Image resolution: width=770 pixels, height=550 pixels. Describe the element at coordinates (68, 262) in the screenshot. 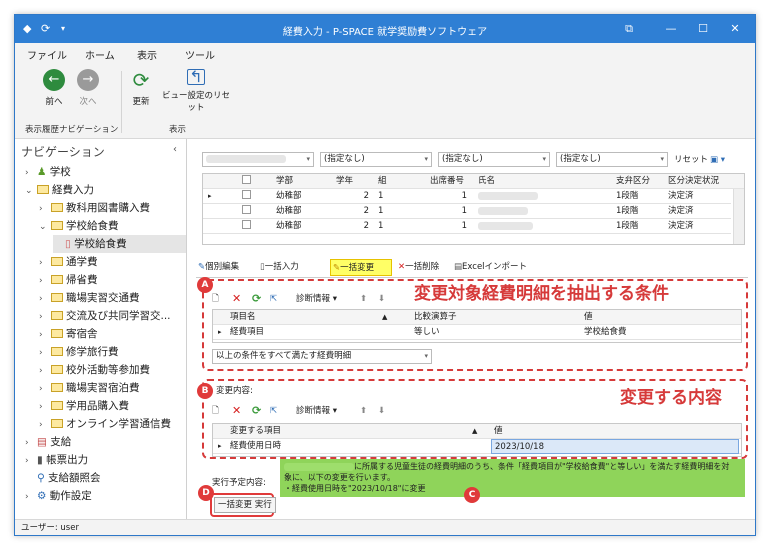

I see `nav-item-commute: › 通学費` at that location.